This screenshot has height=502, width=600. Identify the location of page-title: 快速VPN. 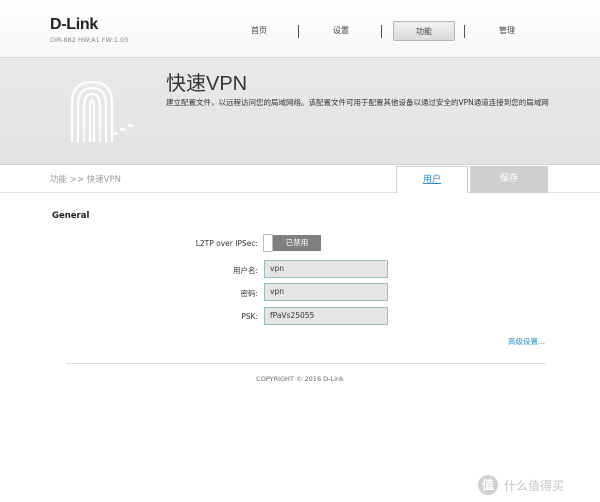
(207, 84).